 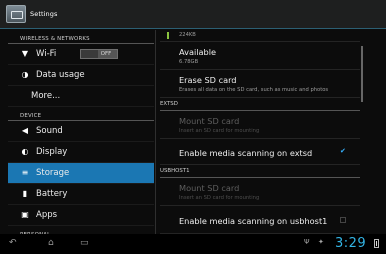 What do you see at coordinates (260, 36) in the screenshot?
I see `storage-used-row: 224KB` at bounding box center [260, 36].